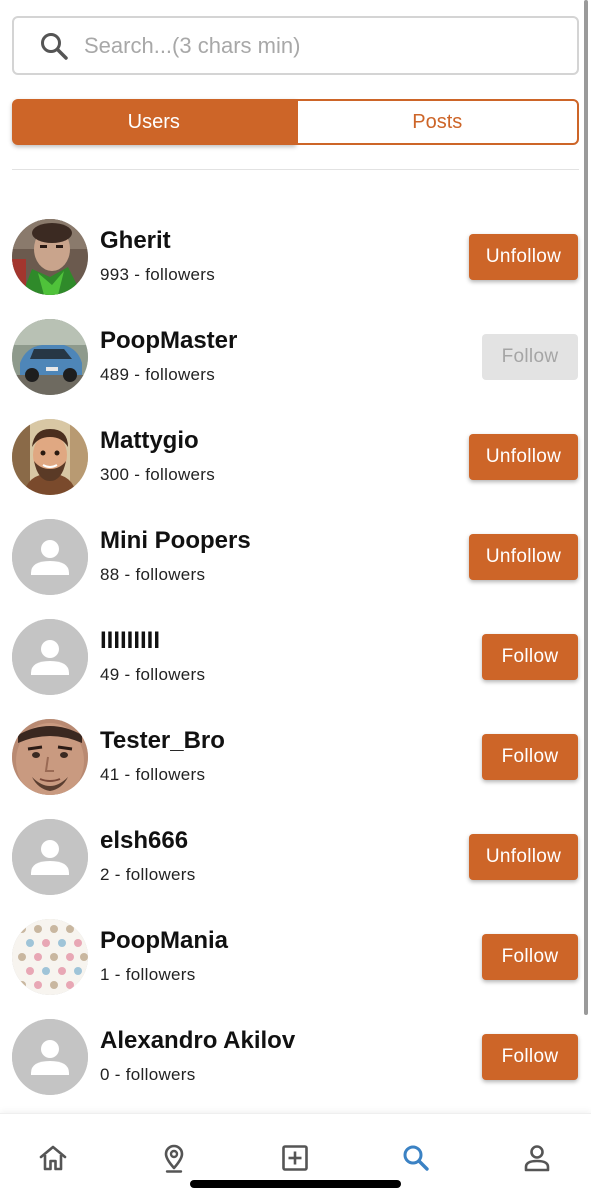 The width and height of the screenshot is (591, 1199). What do you see at coordinates (295, 569) in the screenshot?
I see `list-item: Mini Poopers 88 - followers Unfollow` at bounding box center [295, 569].